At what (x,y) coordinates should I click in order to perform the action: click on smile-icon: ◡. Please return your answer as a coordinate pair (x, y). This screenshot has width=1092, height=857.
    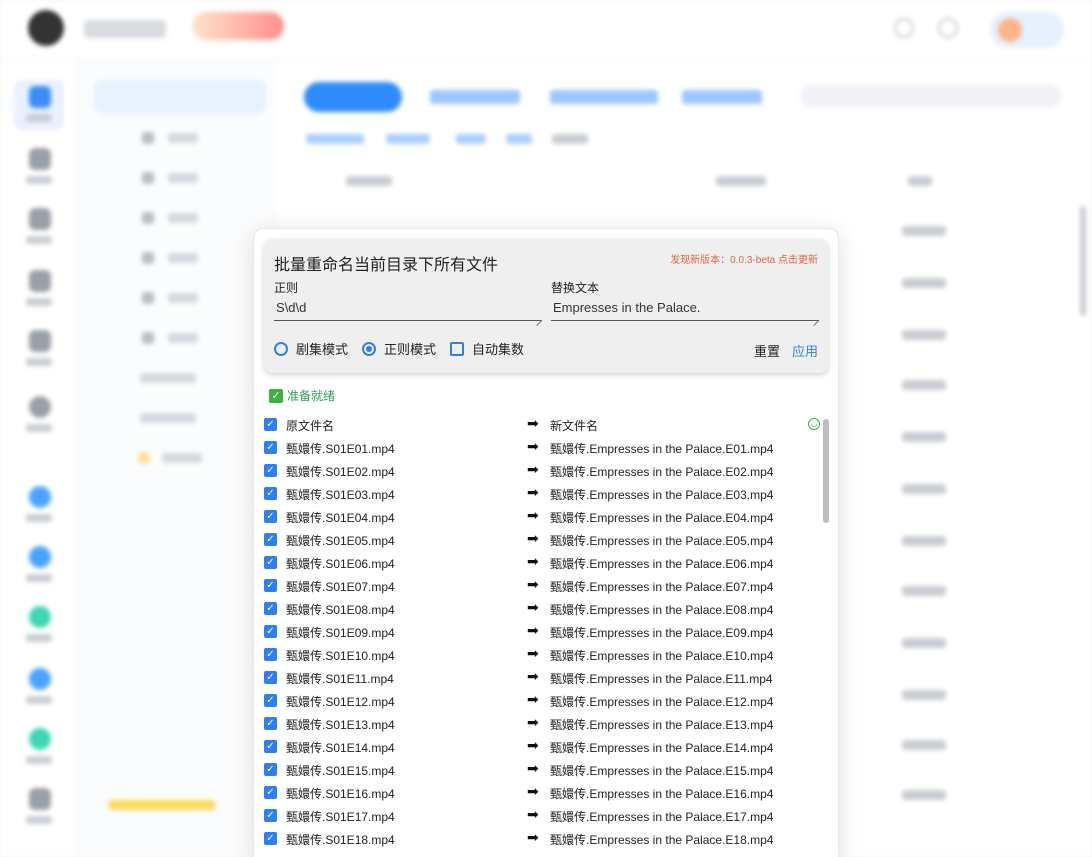
    Looking at the image, I should click on (814, 424).